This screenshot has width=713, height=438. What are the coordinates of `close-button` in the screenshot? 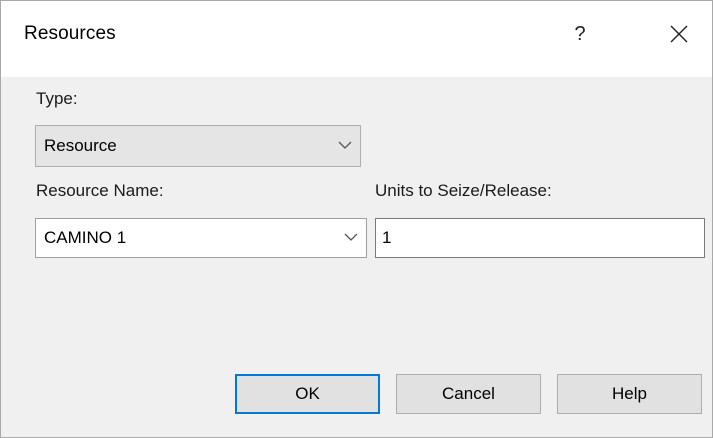 It's located at (679, 34).